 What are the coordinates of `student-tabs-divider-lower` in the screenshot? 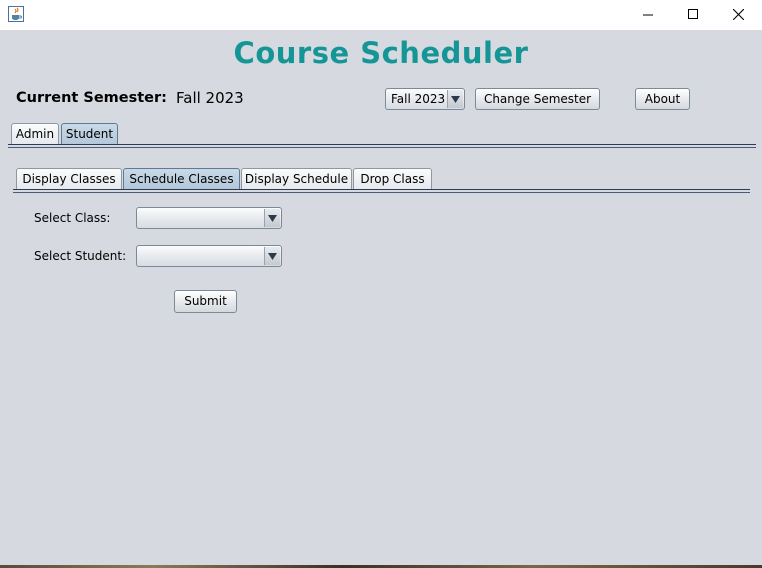 It's located at (381, 192).